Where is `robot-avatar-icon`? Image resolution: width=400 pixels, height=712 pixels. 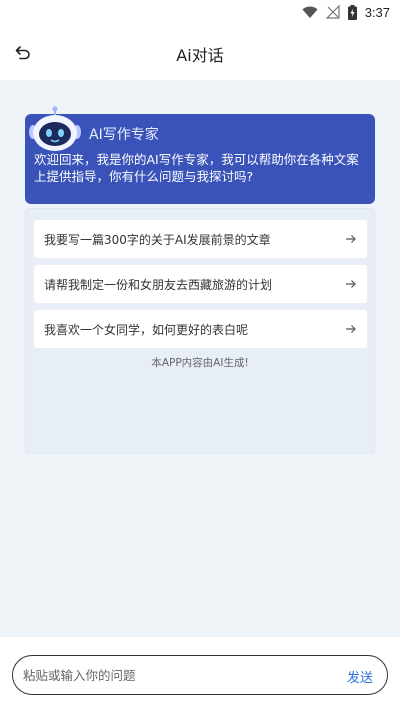 robot-avatar-icon is located at coordinates (55, 128).